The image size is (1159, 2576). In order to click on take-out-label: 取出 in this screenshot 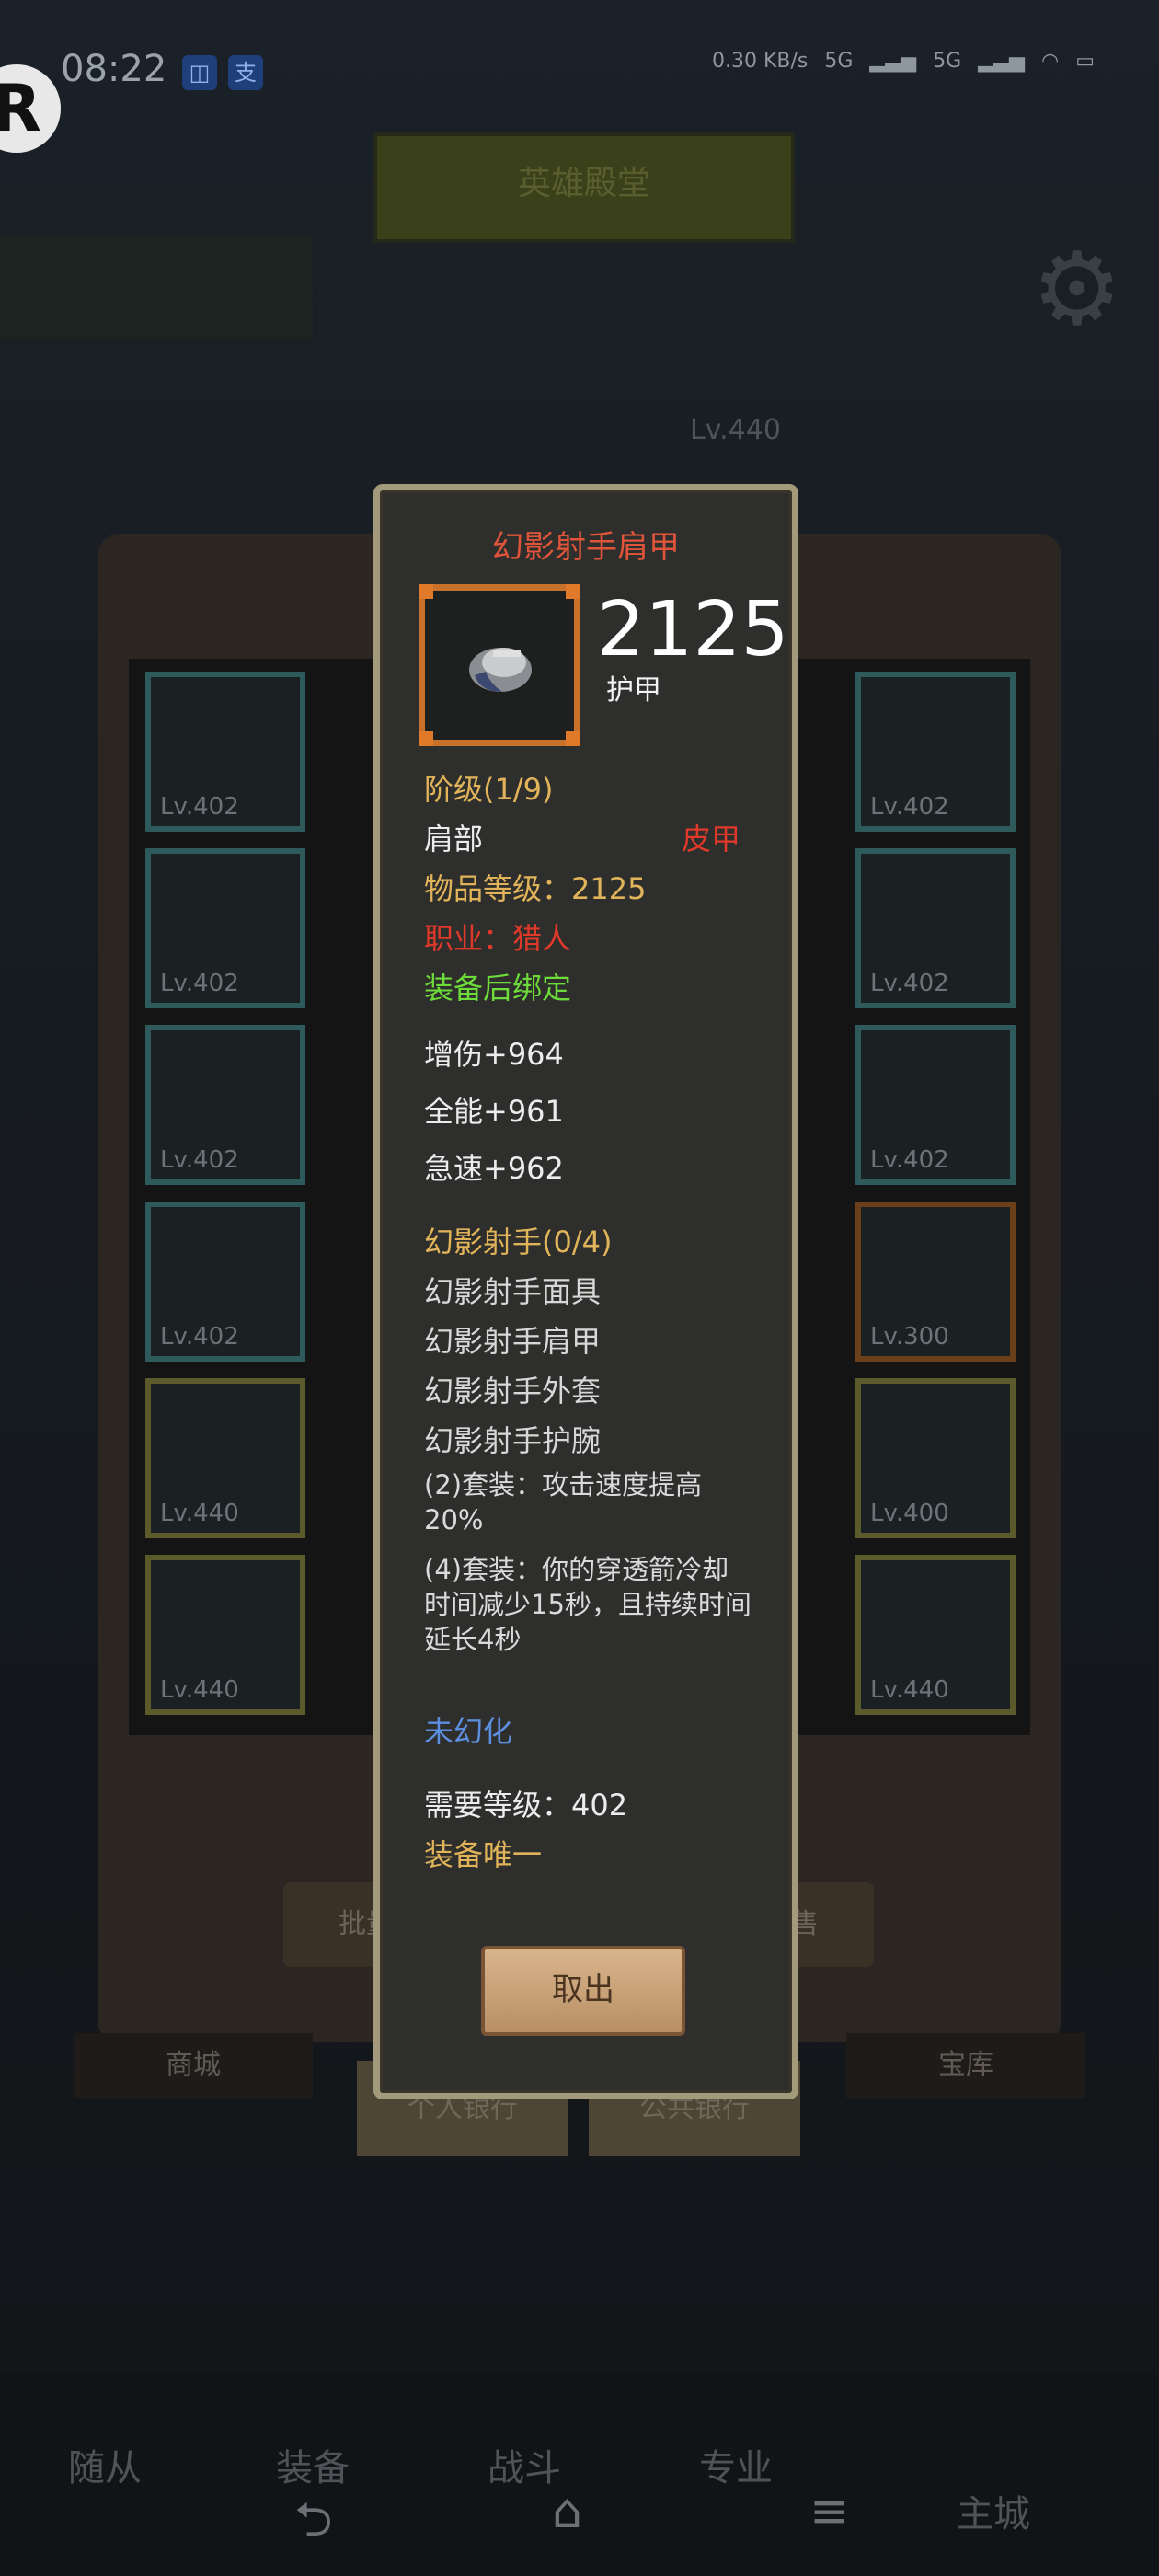, I will do `click(583, 1990)`.